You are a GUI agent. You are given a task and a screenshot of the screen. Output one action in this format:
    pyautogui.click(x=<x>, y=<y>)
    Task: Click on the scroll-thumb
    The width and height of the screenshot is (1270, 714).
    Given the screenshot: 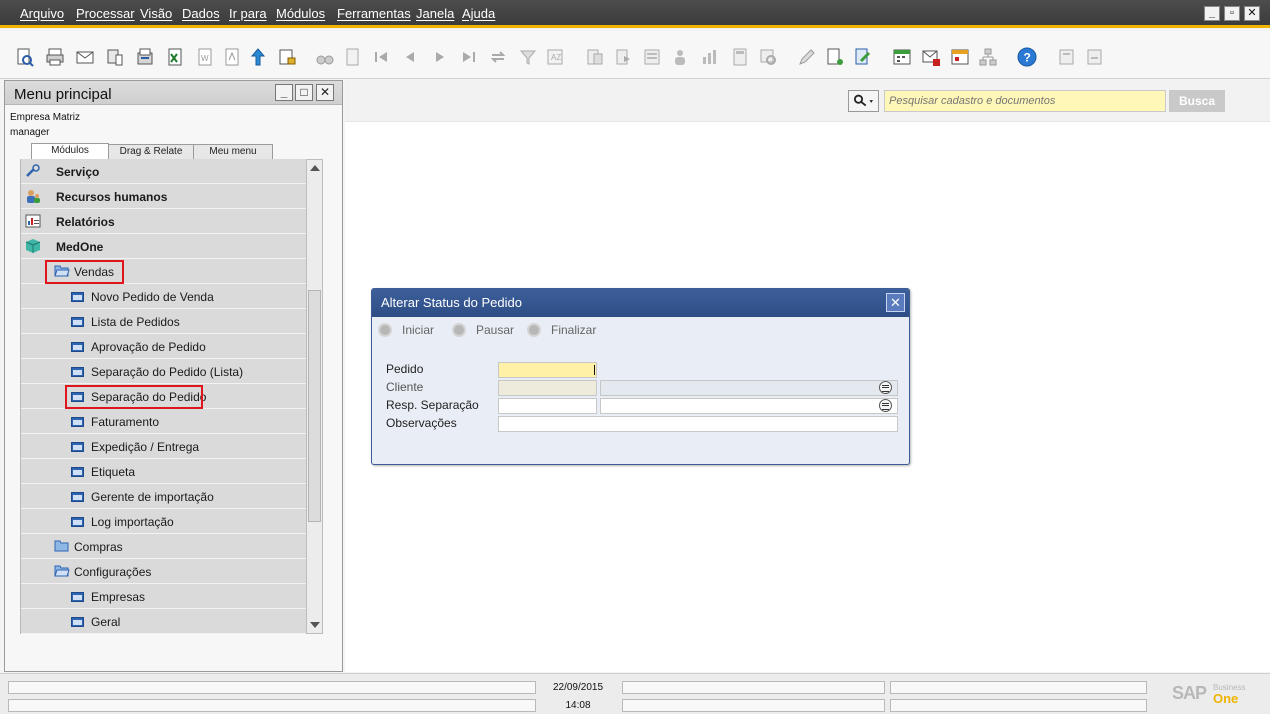 What is the action you would take?
    pyautogui.click(x=314, y=406)
    